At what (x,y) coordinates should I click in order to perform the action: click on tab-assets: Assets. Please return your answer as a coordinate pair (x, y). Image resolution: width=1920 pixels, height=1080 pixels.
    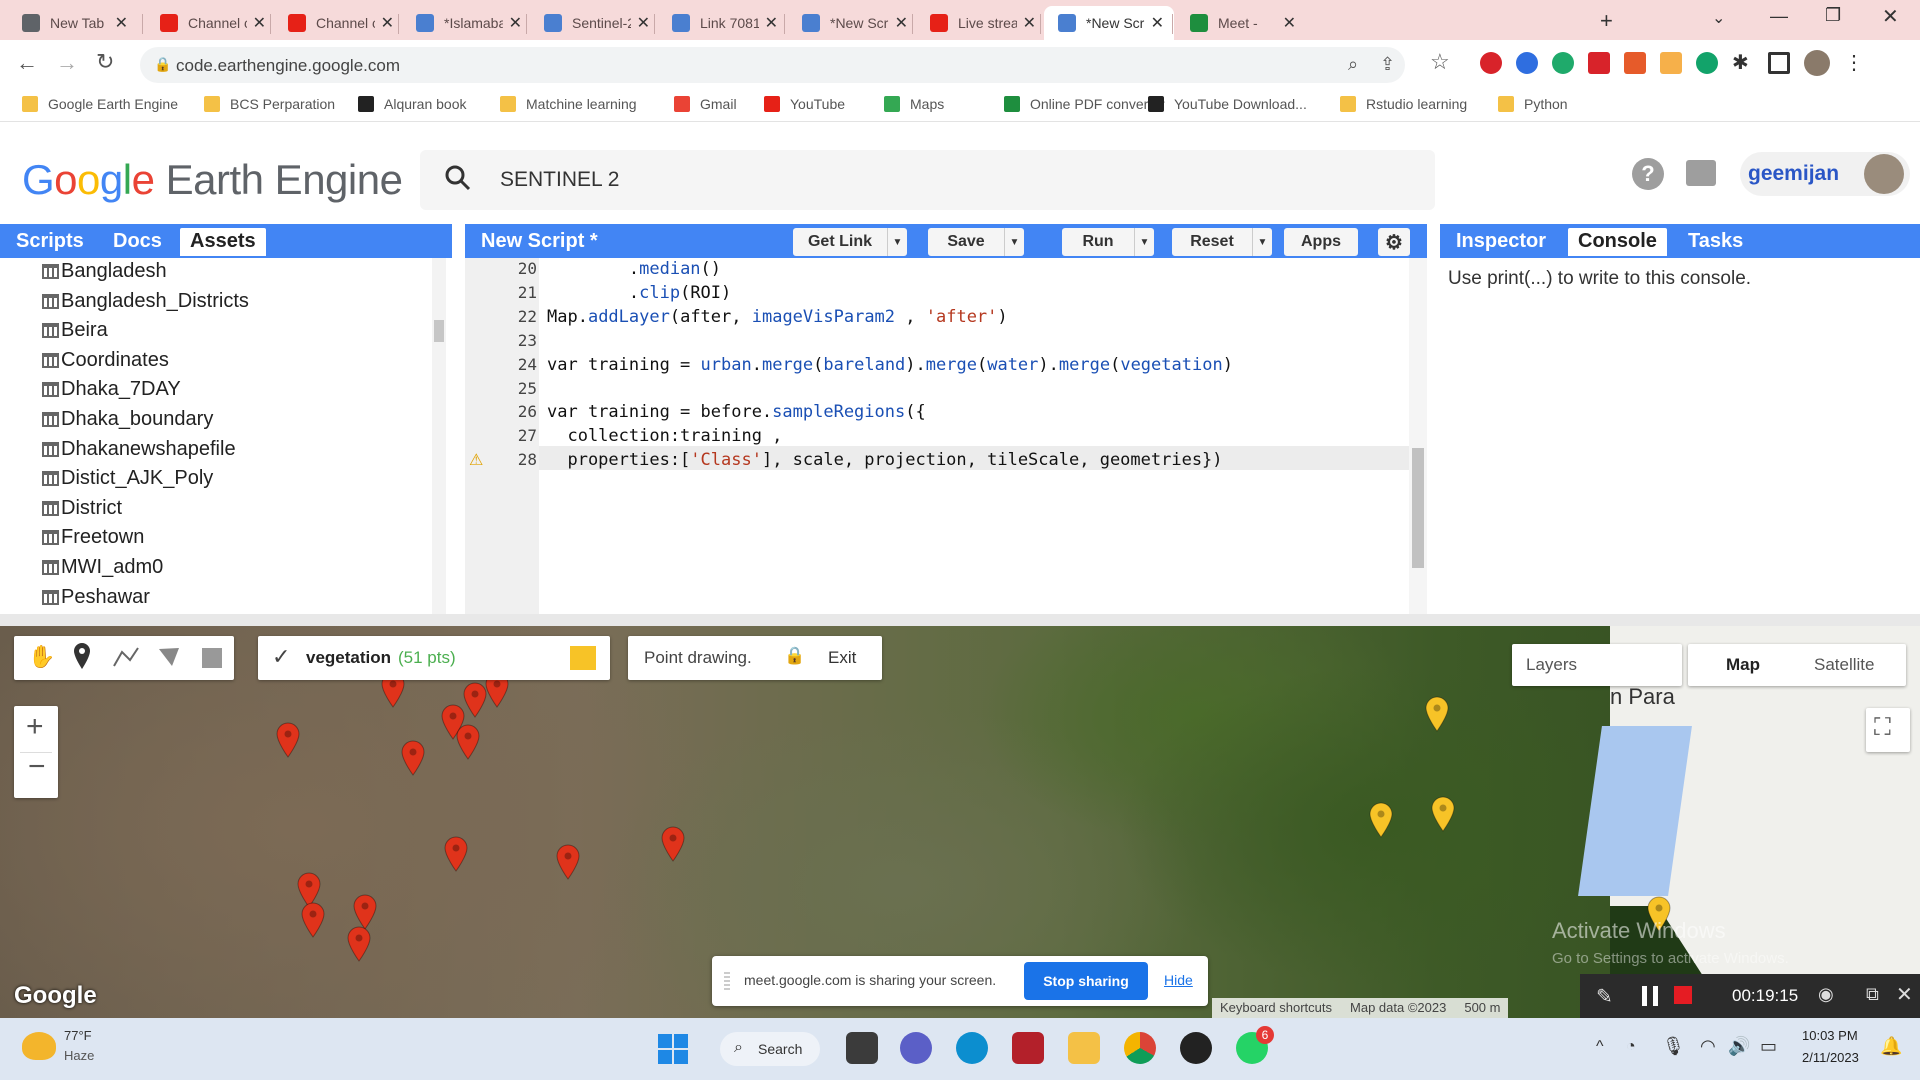
    Looking at the image, I should click on (223, 242).